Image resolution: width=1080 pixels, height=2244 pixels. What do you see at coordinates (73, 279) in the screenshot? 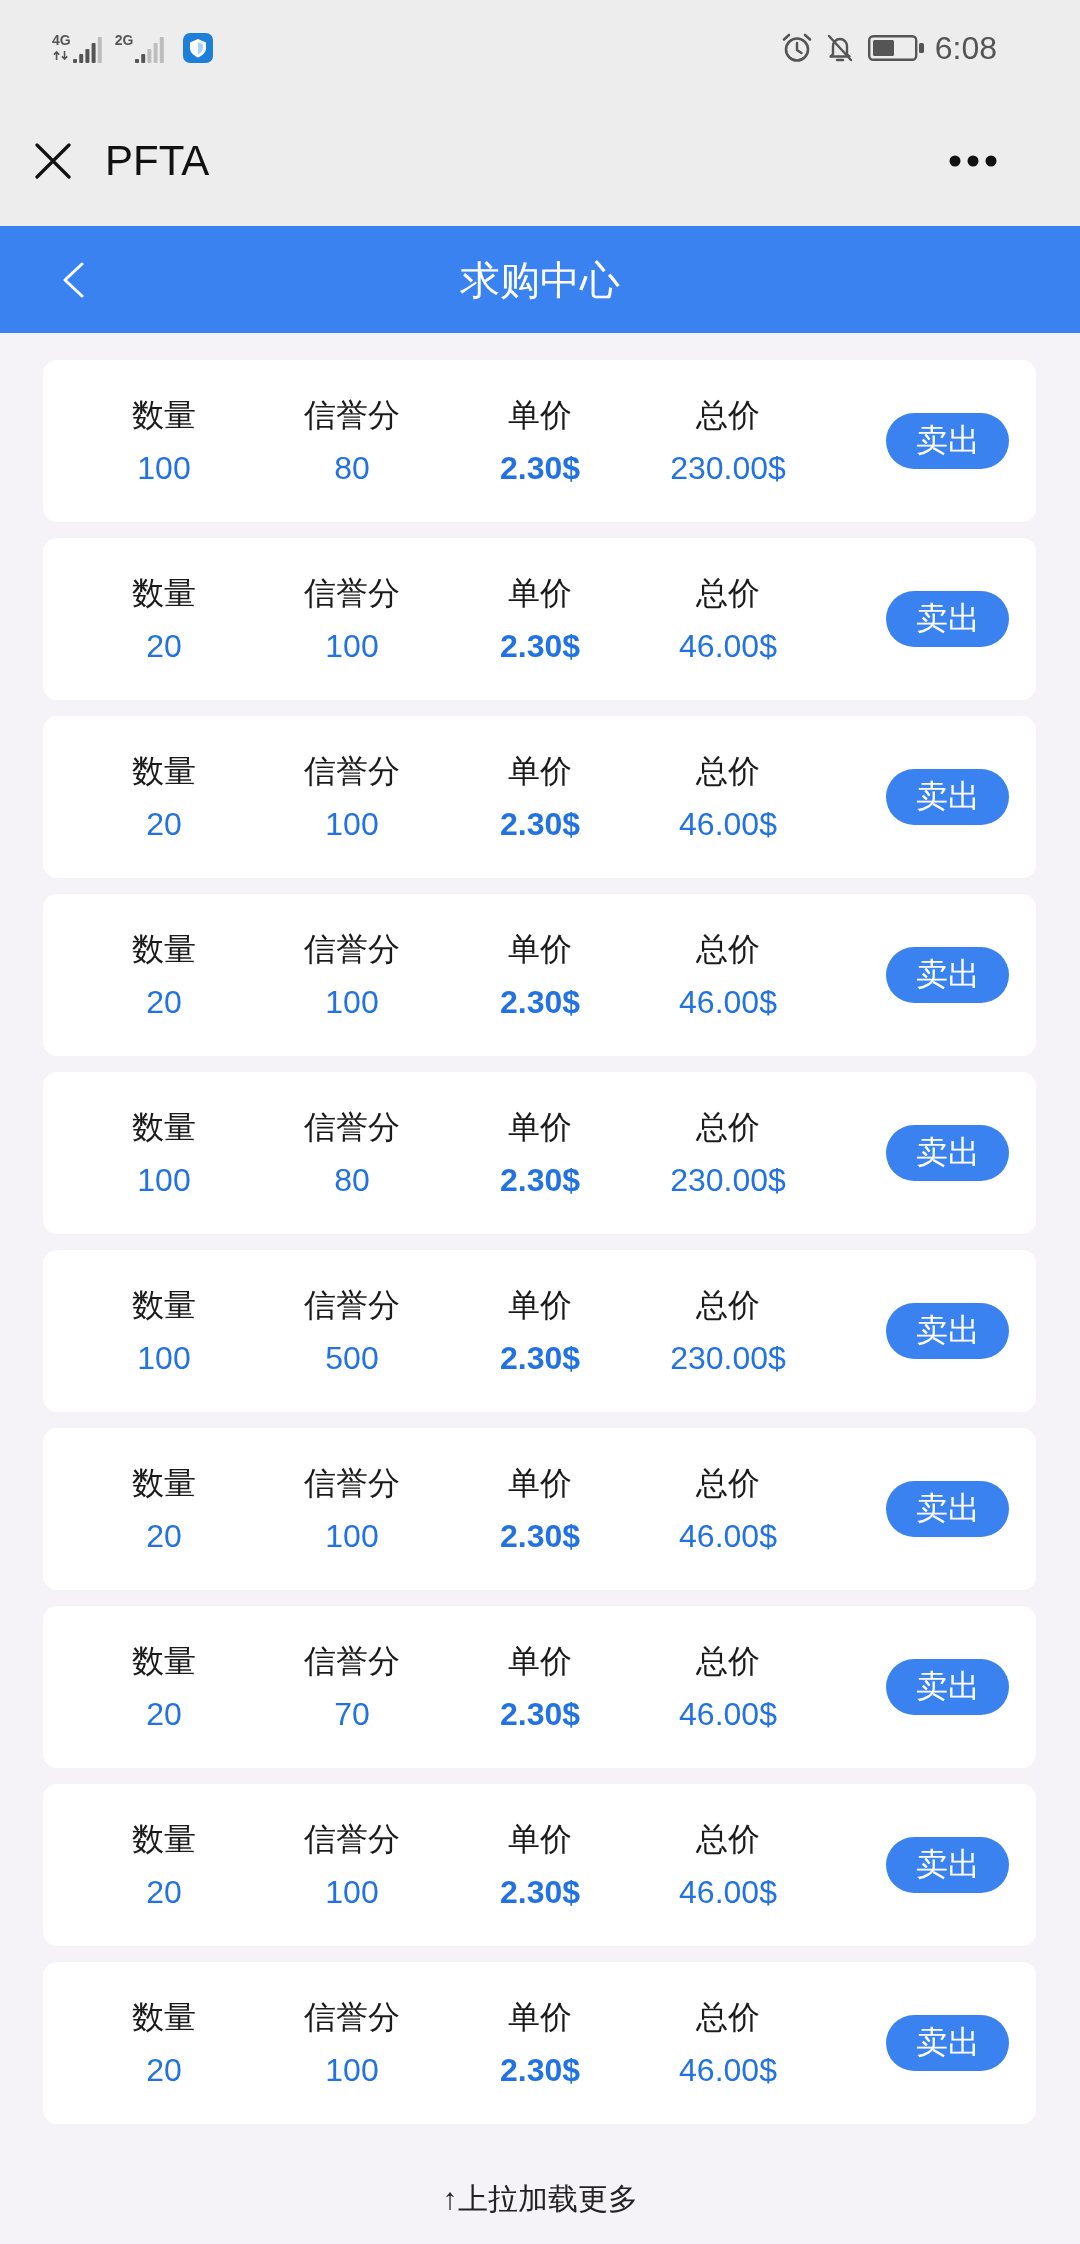
I see `back-icon` at bounding box center [73, 279].